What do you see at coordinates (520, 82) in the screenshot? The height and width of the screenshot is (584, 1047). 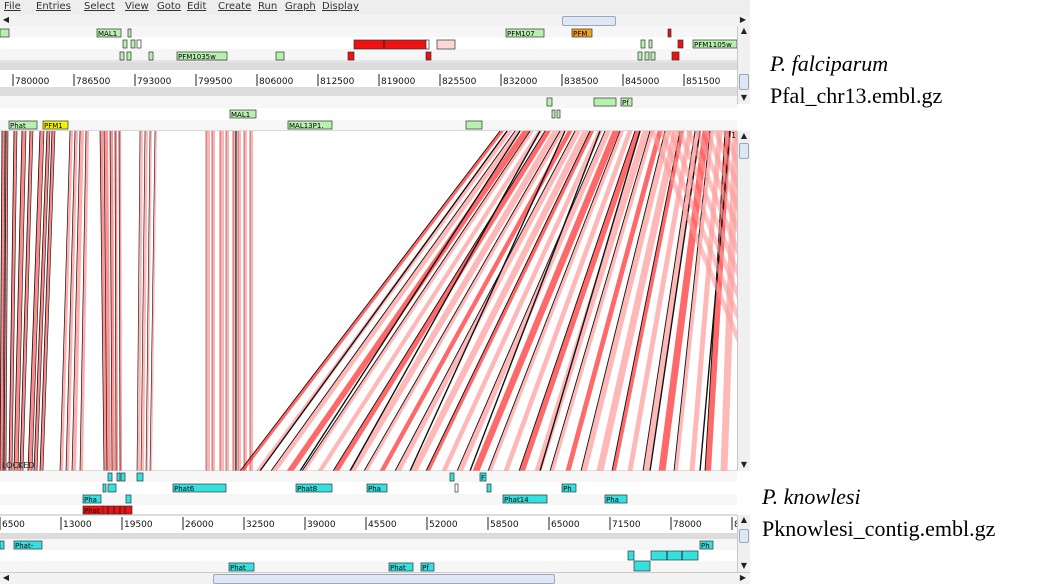 I see `ruler-tick-label: 832000` at bounding box center [520, 82].